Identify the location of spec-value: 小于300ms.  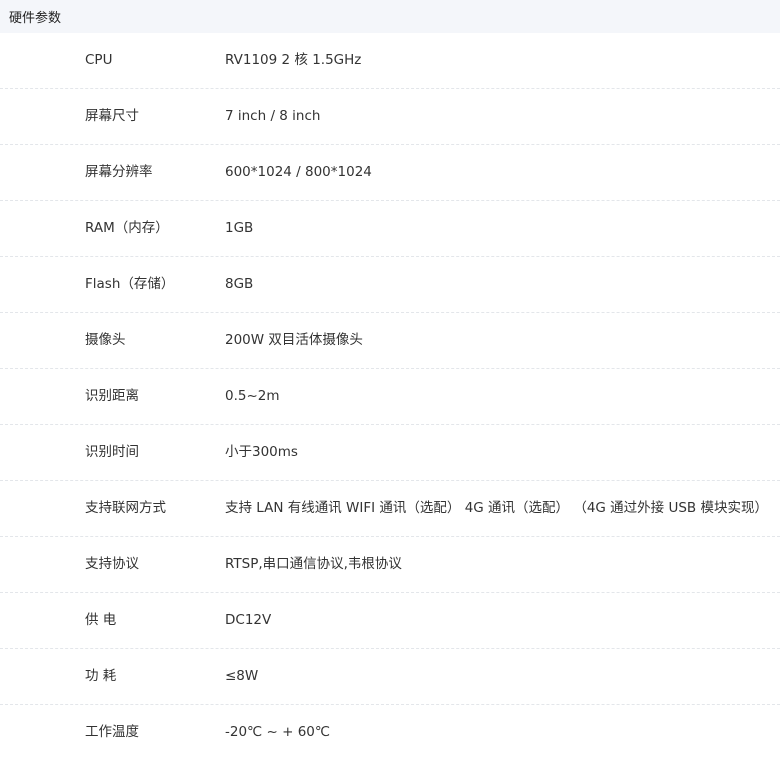
(261, 452).